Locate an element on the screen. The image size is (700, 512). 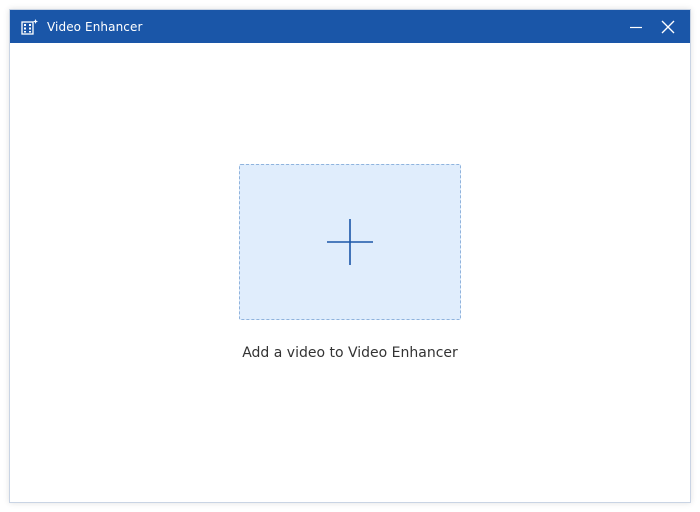
minimize-icon is located at coordinates (636, 27).